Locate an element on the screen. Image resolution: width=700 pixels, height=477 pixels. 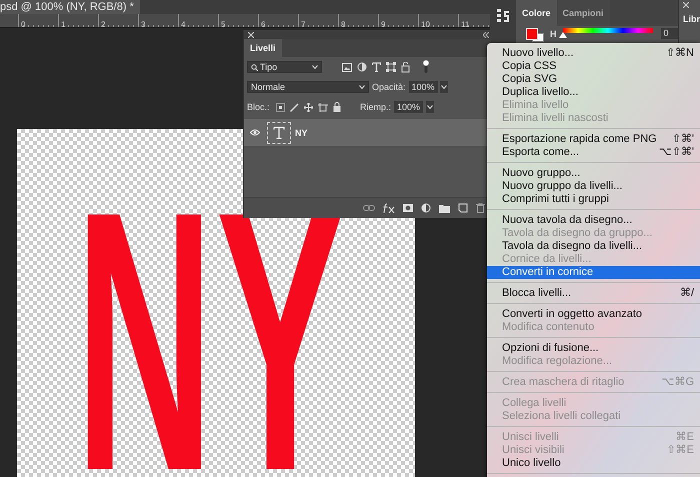
ruler-label: 7 is located at coordinates (303, 25).